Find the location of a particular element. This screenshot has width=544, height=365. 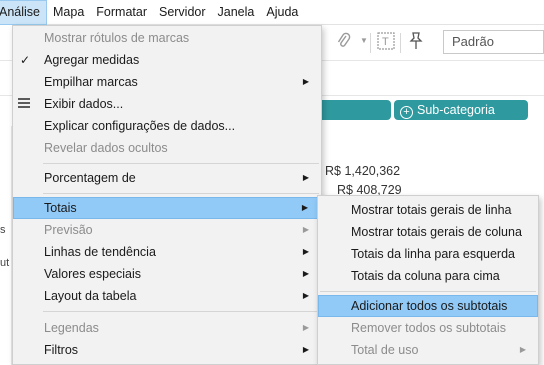

menu-item-agregar-medidas: ✓ Agregar medidas is located at coordinates (167, 60).